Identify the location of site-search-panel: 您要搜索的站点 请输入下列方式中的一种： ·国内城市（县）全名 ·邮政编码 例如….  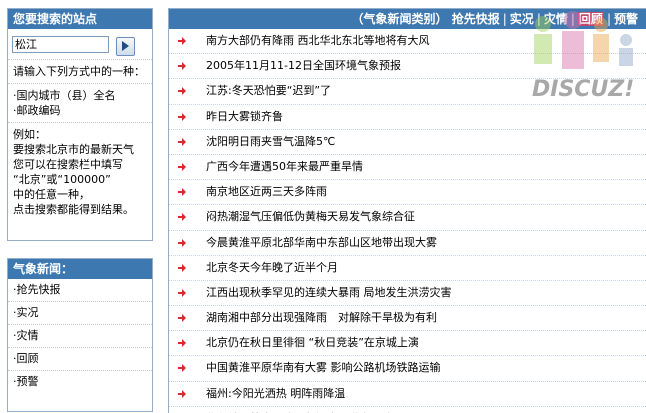
(80, 124).